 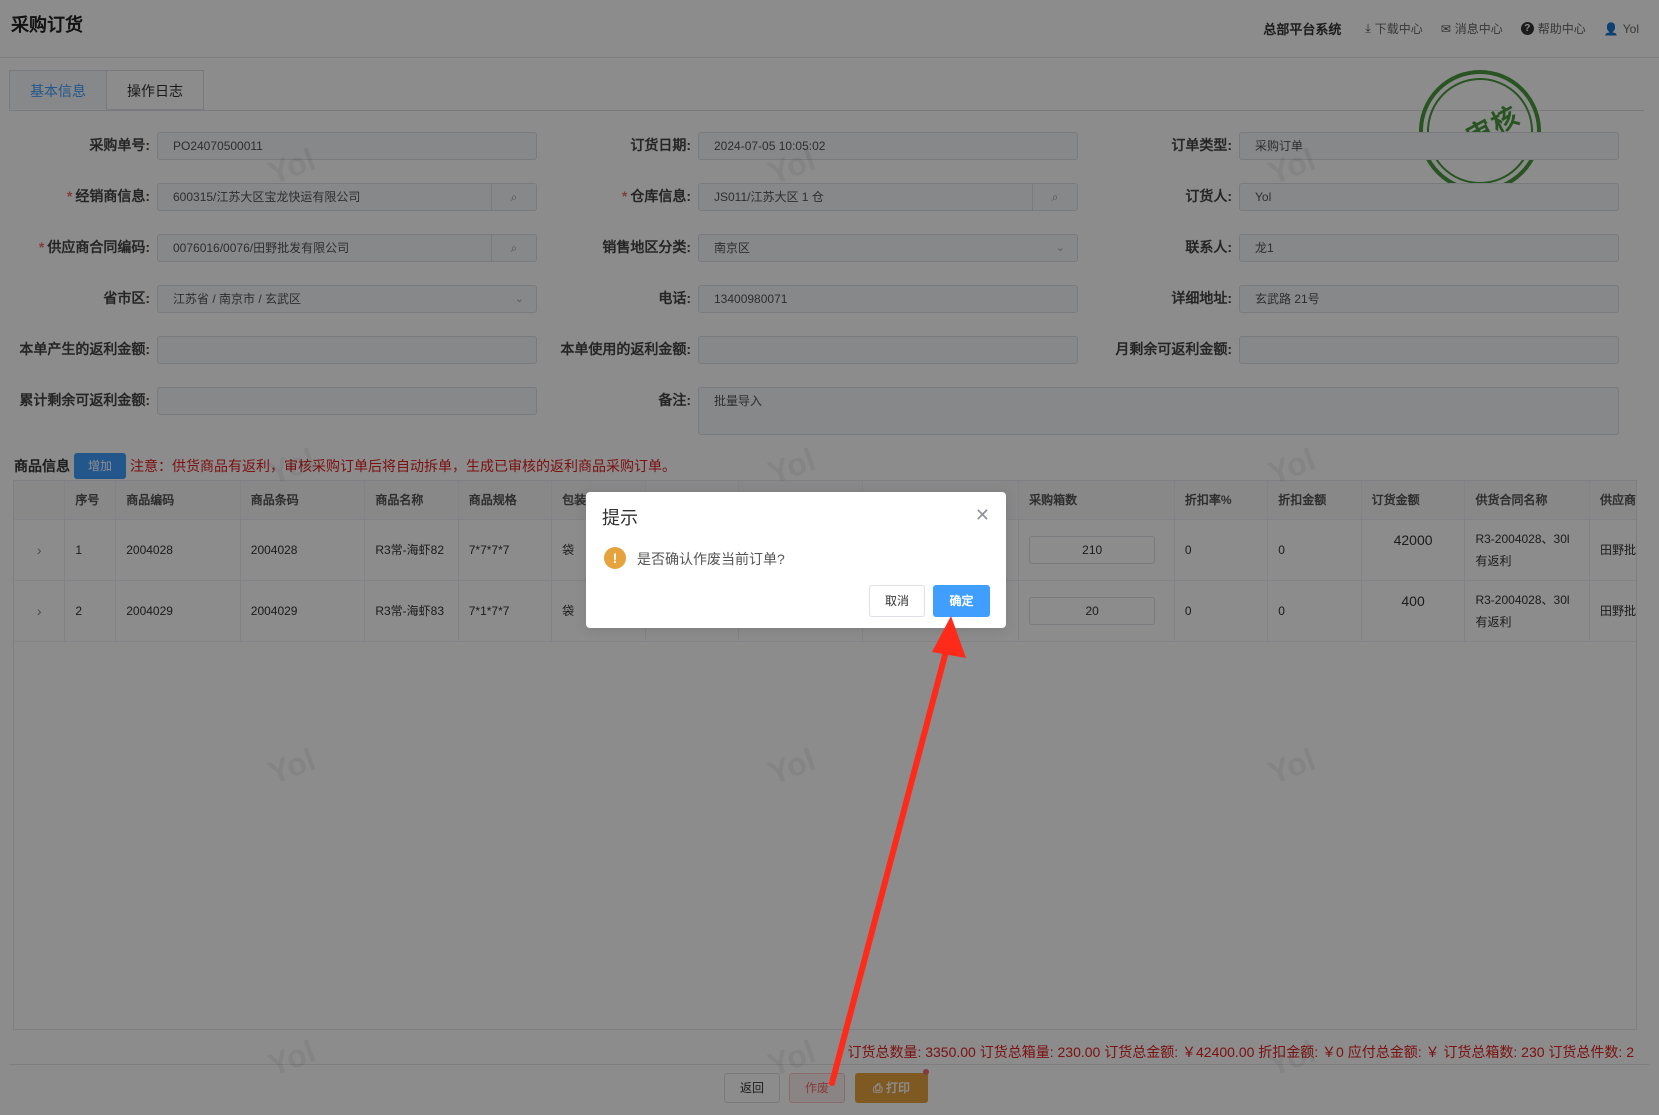 What do you see at coordinates (620, 518) in the screenshot?
I see `dialog-title: 提示` at bounding box center [620, 518].